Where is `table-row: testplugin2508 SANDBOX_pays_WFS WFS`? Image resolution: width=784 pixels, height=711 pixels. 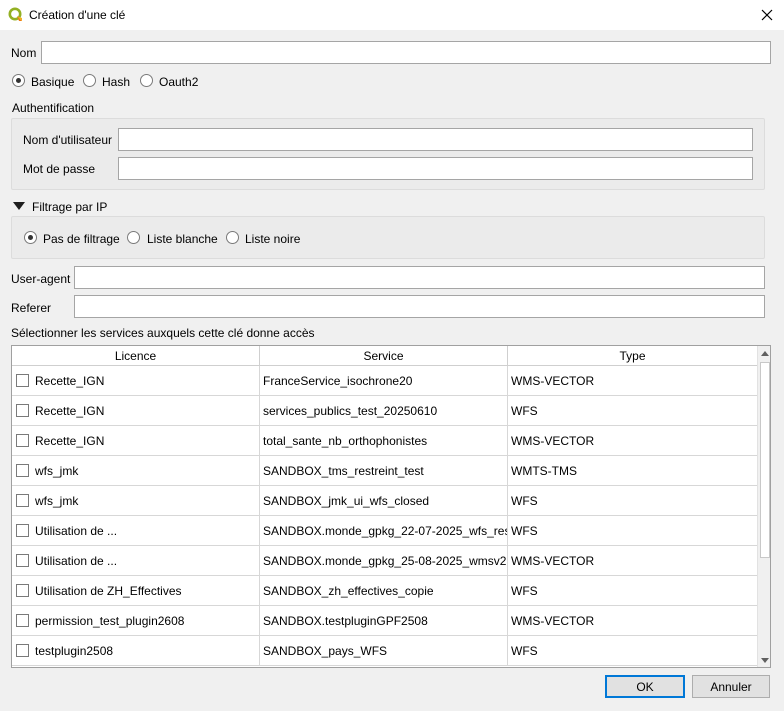
table-row: testplugin2508 SANDBOX_pays_WFS WFS is located at coordinates (384, 651).